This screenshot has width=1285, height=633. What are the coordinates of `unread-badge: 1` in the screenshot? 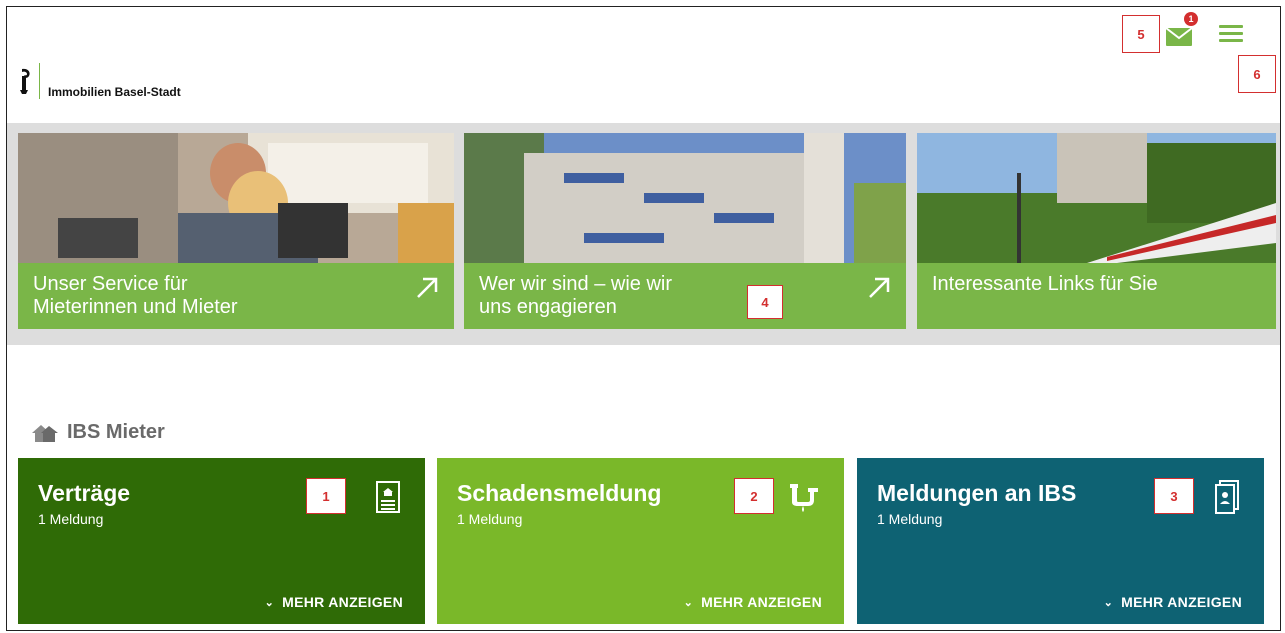 It's located at (1191, 19).